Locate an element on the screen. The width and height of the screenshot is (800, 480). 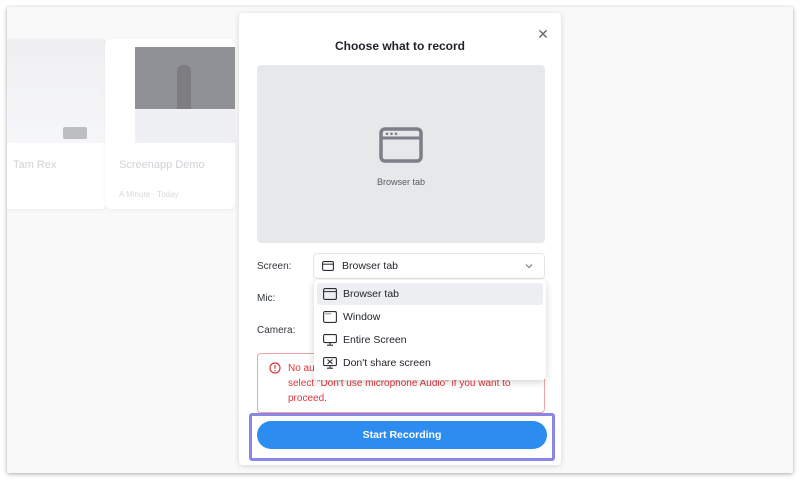
mic-label: Mic: is located at coordinates (266, 298).